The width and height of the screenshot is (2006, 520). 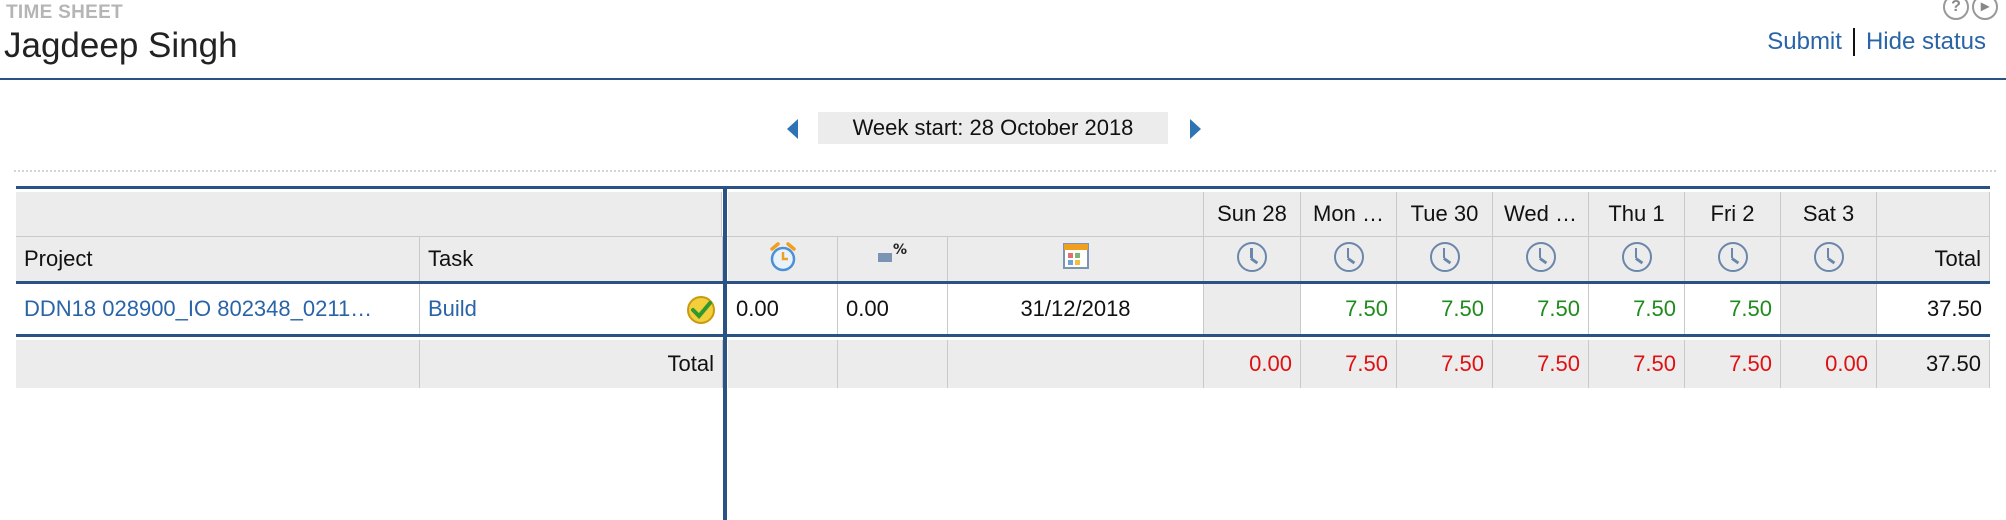 I want to click on grand-total: 37.50, so click(x=1933, y=364).